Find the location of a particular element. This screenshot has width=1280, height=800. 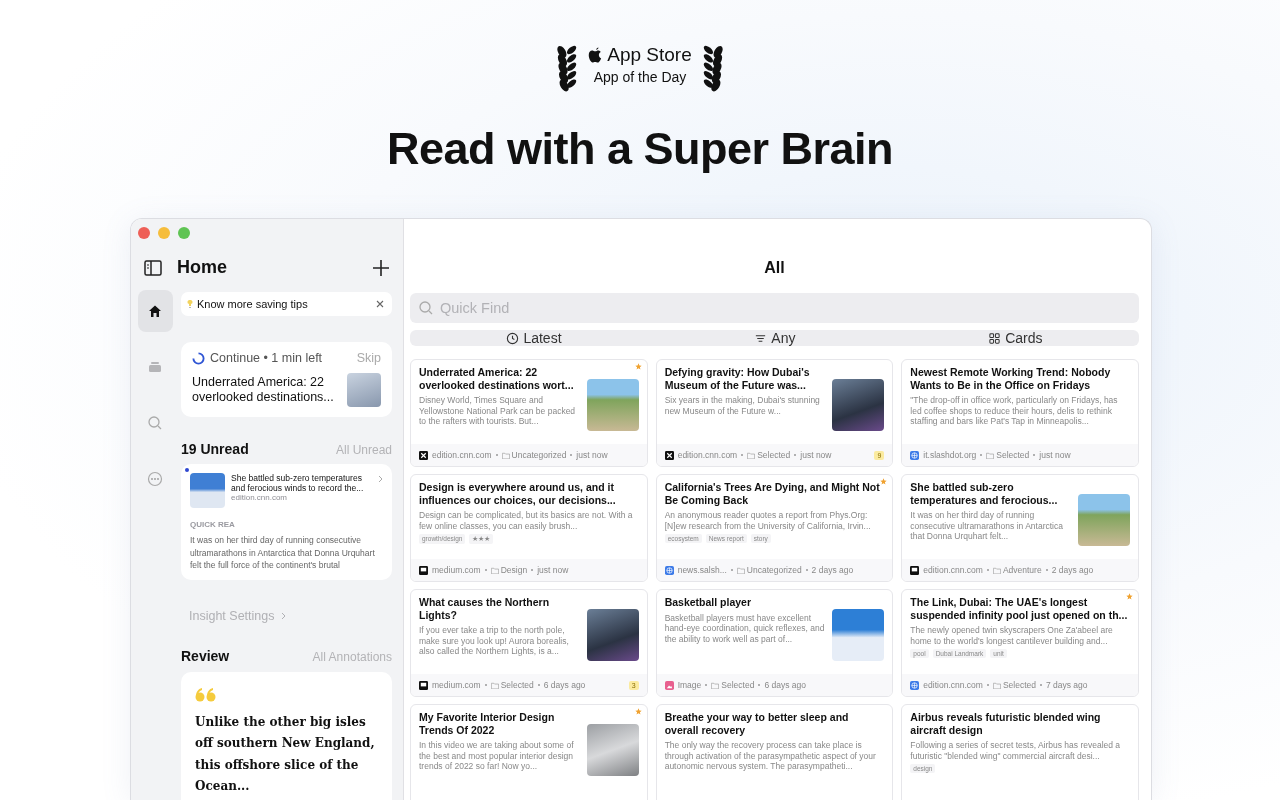

progress-ring-icon is located at coordinates (198, 358).